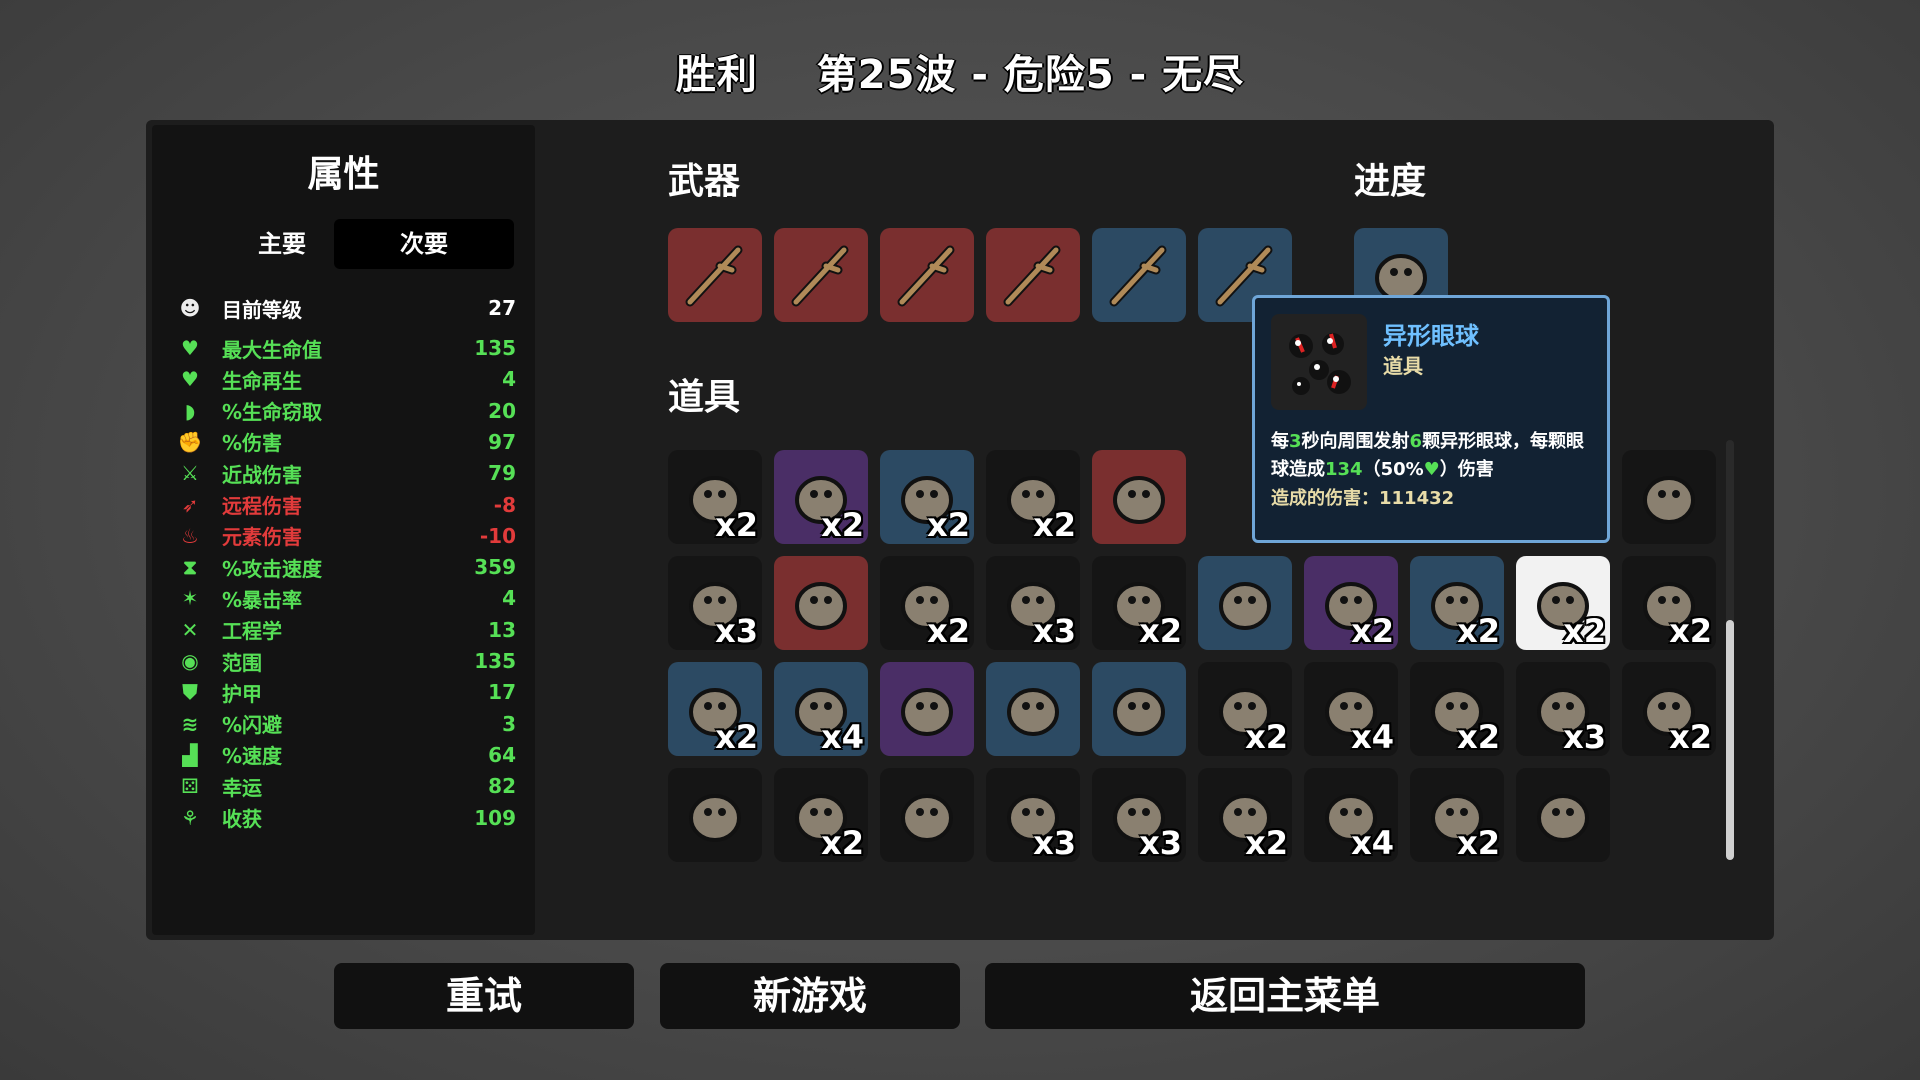 Image resolution: width=1920 pixels, height=1080 pixels. I want to click on stat-row: ▟ %速度 64, so click(346, 755).